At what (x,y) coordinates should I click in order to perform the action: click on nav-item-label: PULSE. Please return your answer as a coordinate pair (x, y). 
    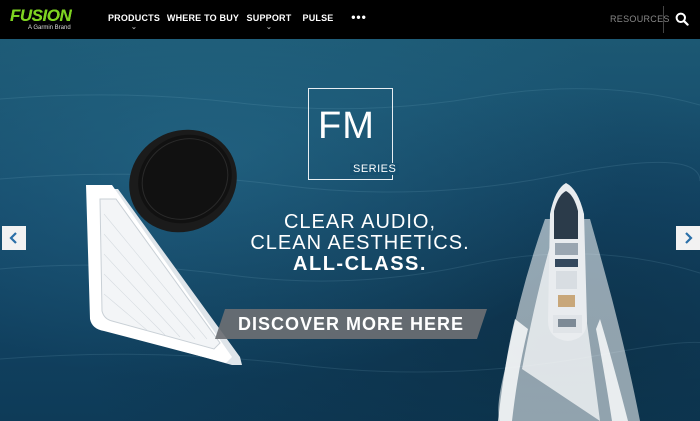
    Looking at the image, I should click on (318, 18).